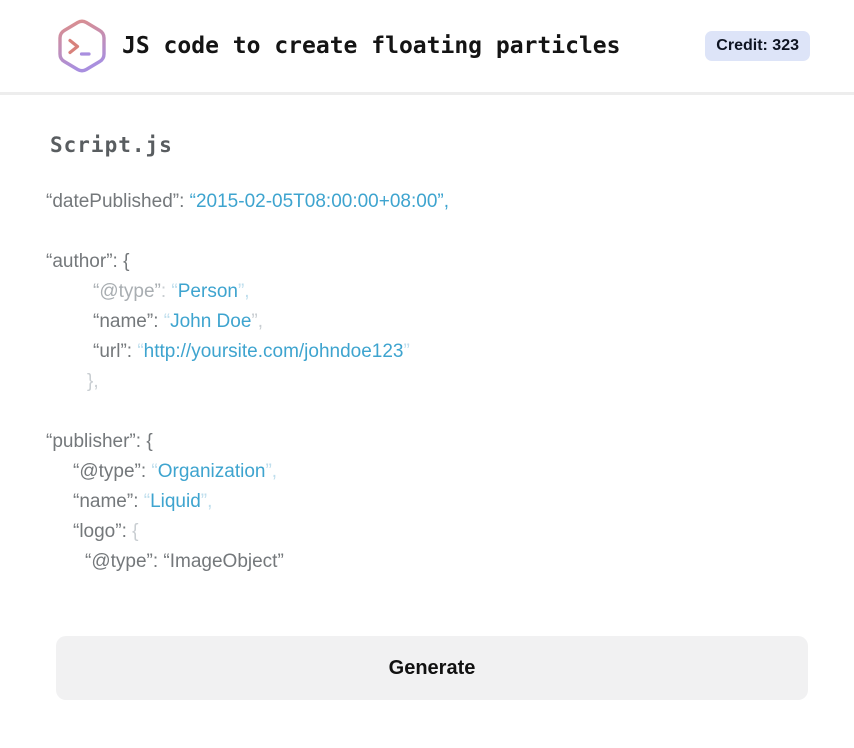 The image size is (854, 748). Describe the element at coordinates (143, 501) in the screenshot. I see `code-line: “name”: “Liquid”,` at that location.